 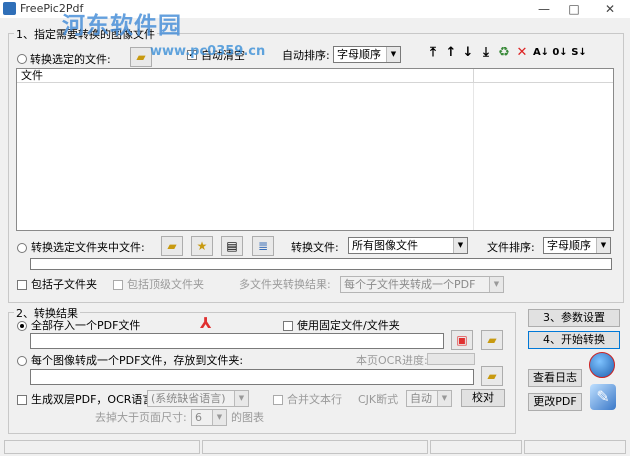 What do you see at coordinates (574, 9) in the screenshot?
I see `maximize-button: □` at bounding box center [574, 9].